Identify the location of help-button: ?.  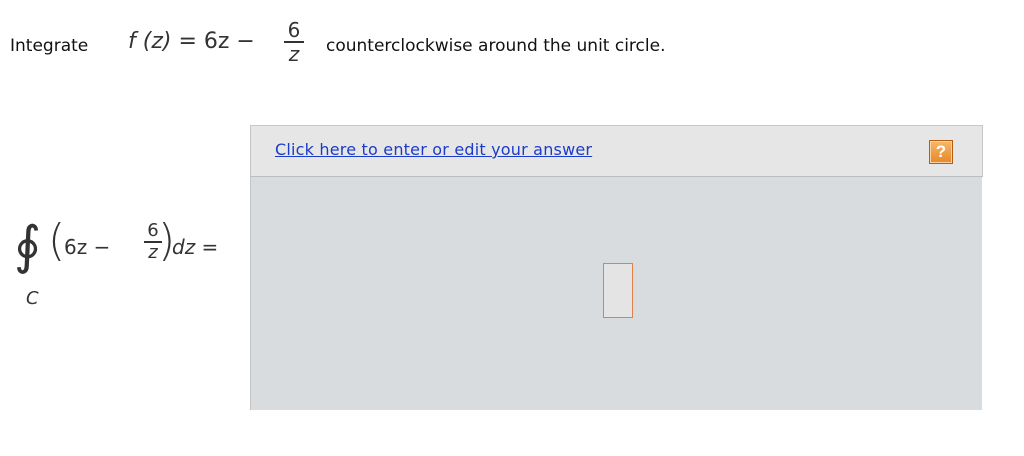
(941, 152).